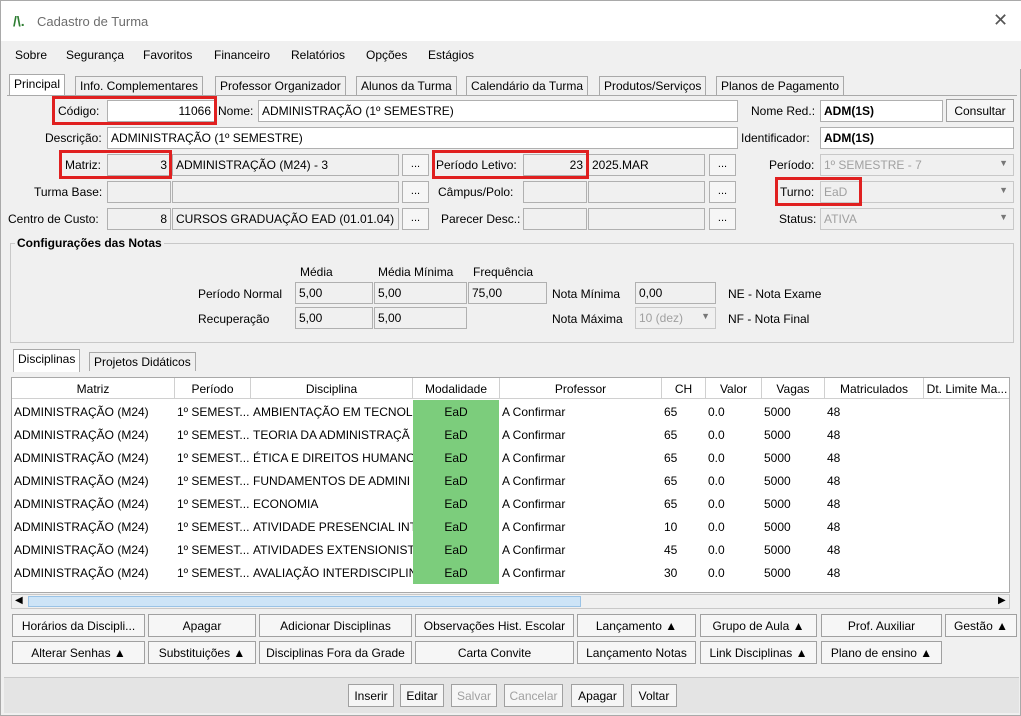  I want to click on tab-principal: Principal, so click(37, 85).